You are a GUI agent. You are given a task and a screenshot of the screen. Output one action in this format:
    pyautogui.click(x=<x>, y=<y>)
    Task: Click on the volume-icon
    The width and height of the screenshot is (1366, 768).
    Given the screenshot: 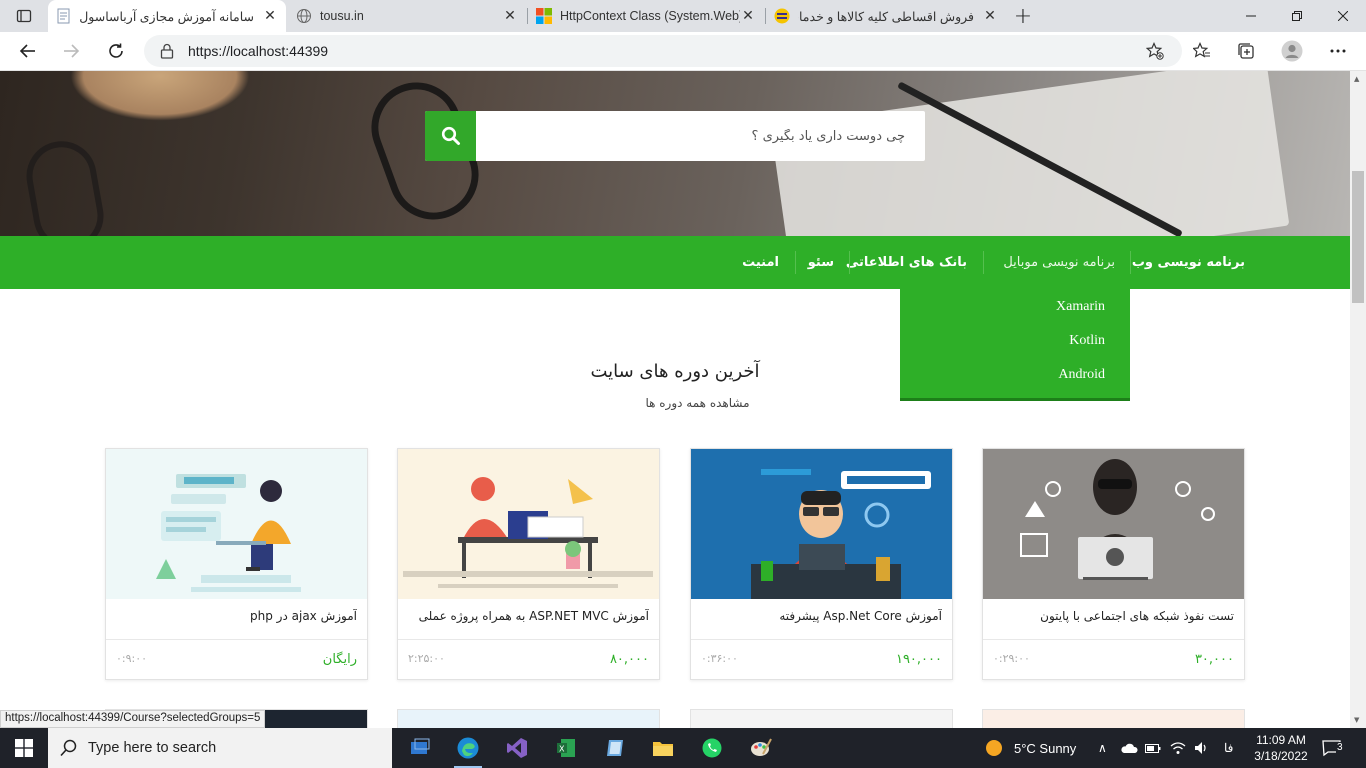 What is the action you would take?
    pyautogui.click(x=1202, y=748)
    